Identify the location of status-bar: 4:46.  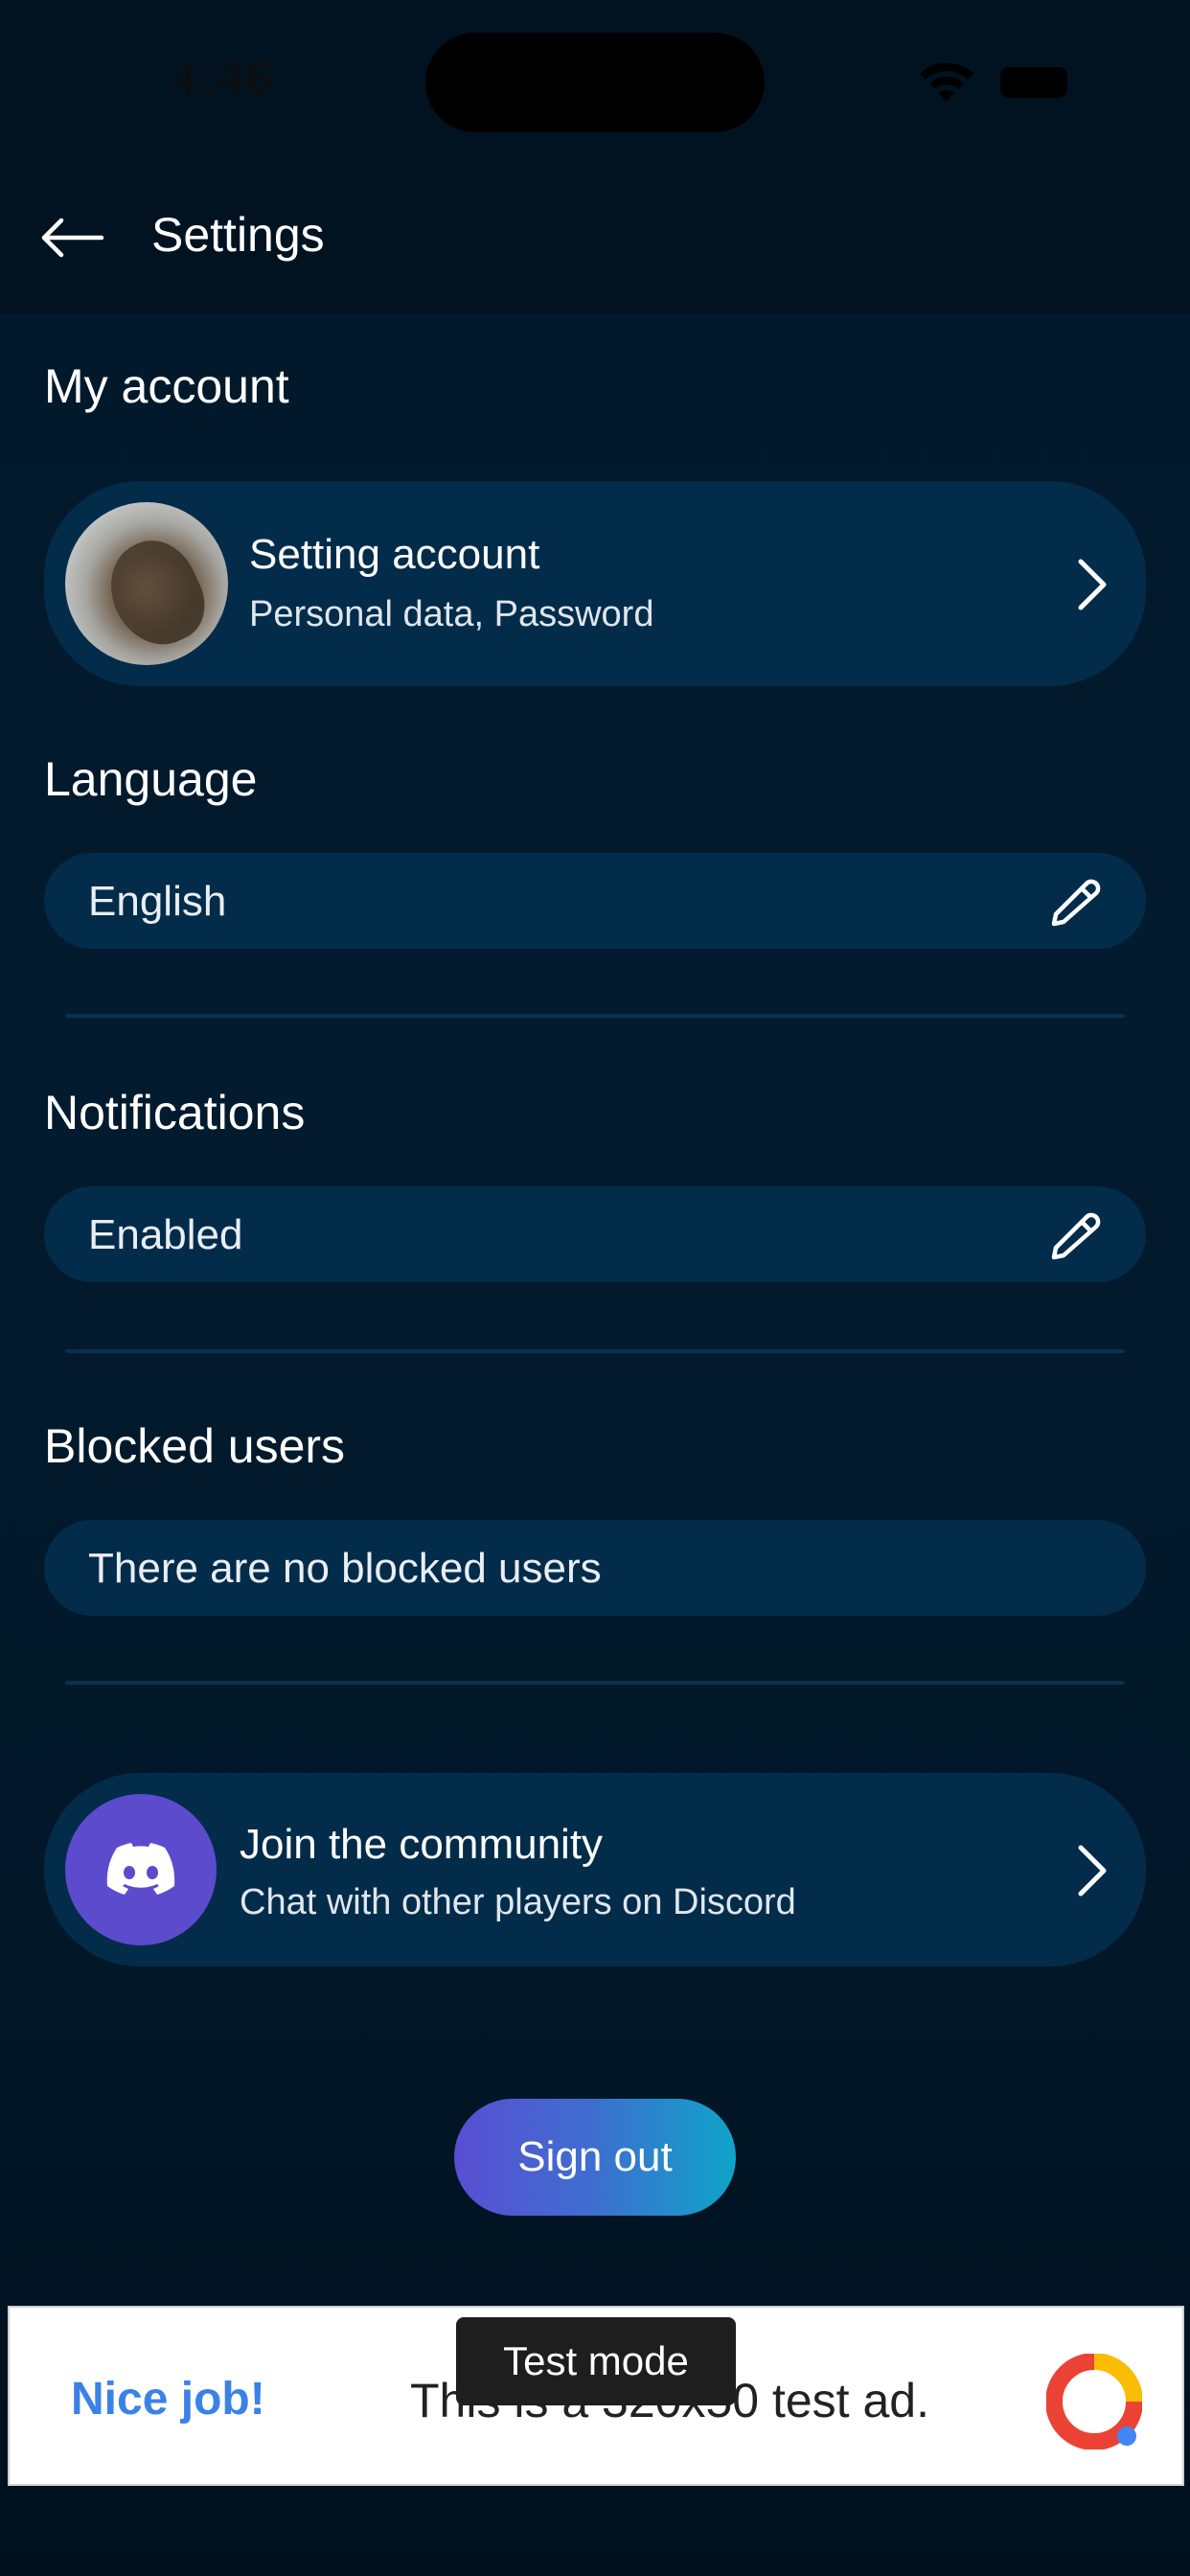
(595, 81).